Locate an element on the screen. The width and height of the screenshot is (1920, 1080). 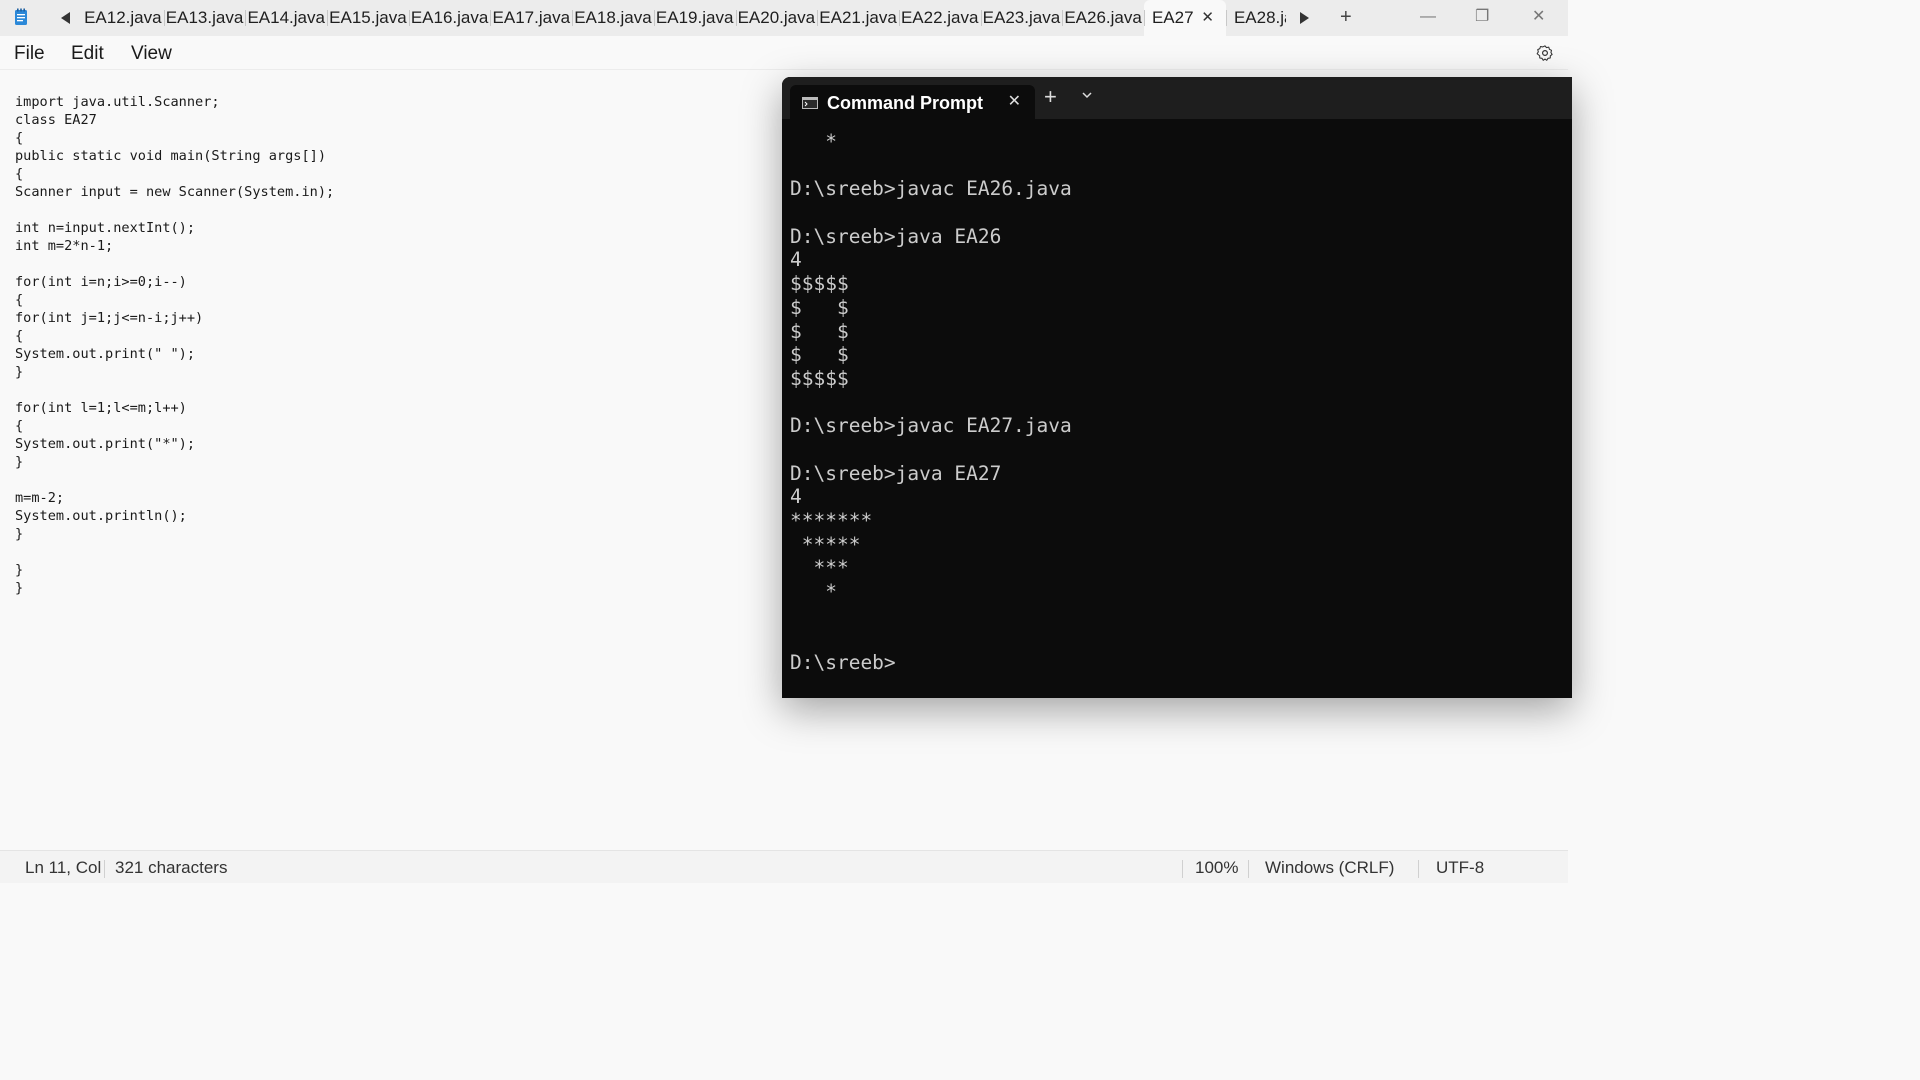
terminal-line: D:\sreeb>java EA27 is located at coordinates (896, 473).